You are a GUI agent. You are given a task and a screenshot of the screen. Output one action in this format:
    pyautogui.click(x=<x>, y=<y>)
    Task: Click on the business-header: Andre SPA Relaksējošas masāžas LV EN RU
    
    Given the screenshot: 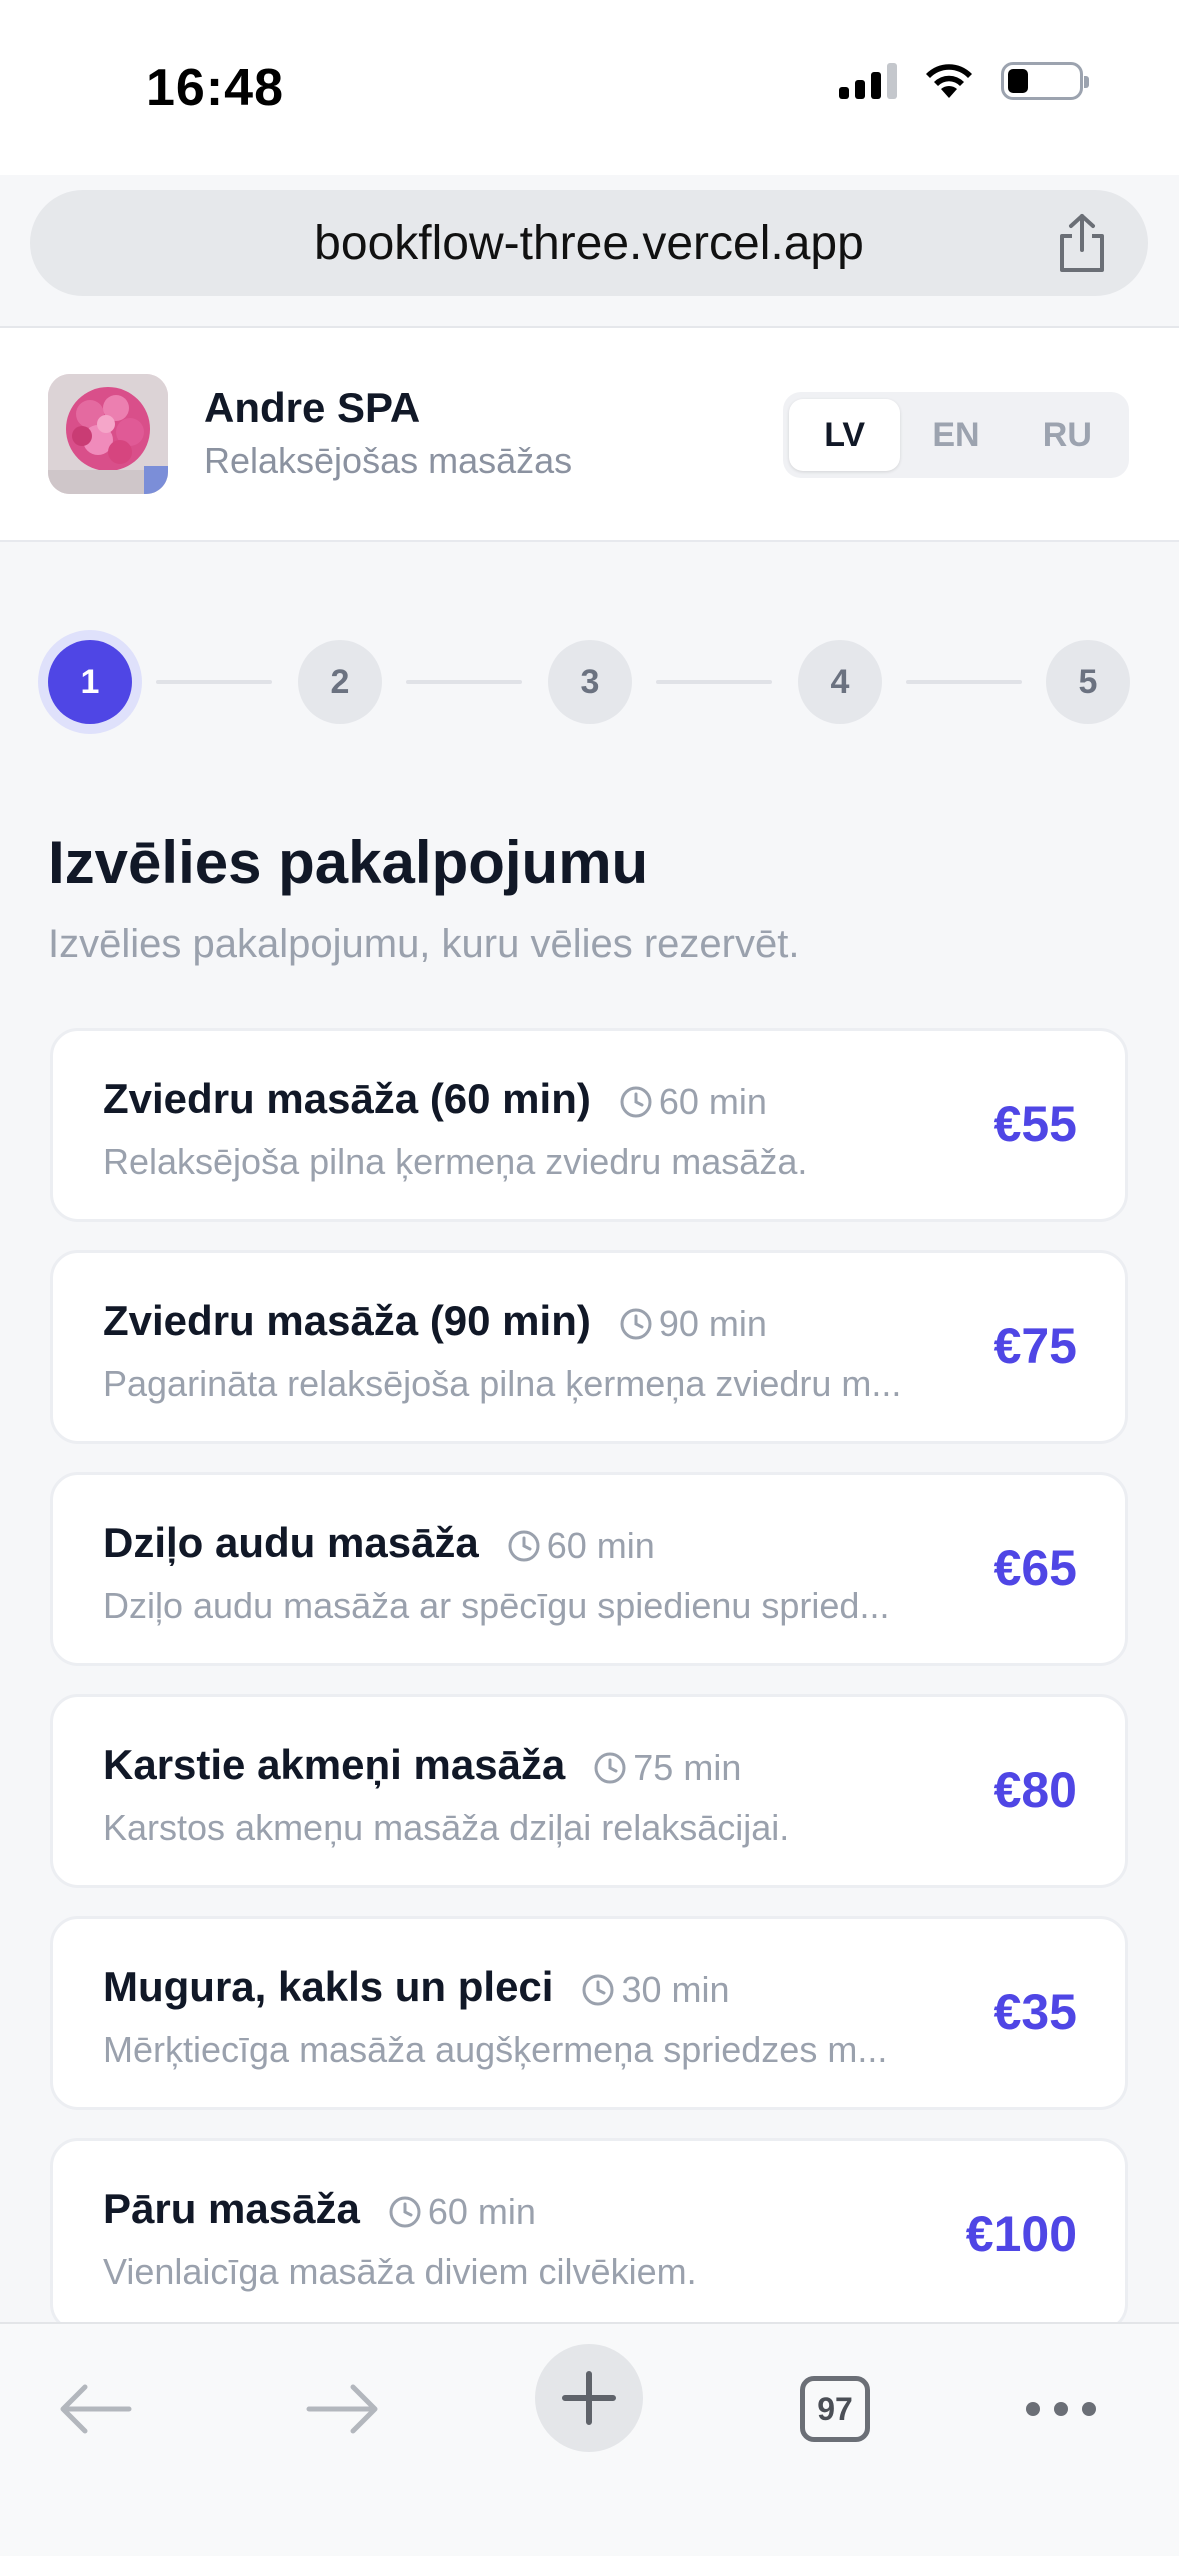 What is the action you would take?
    pyautogui.click(x=589, y=435)
    